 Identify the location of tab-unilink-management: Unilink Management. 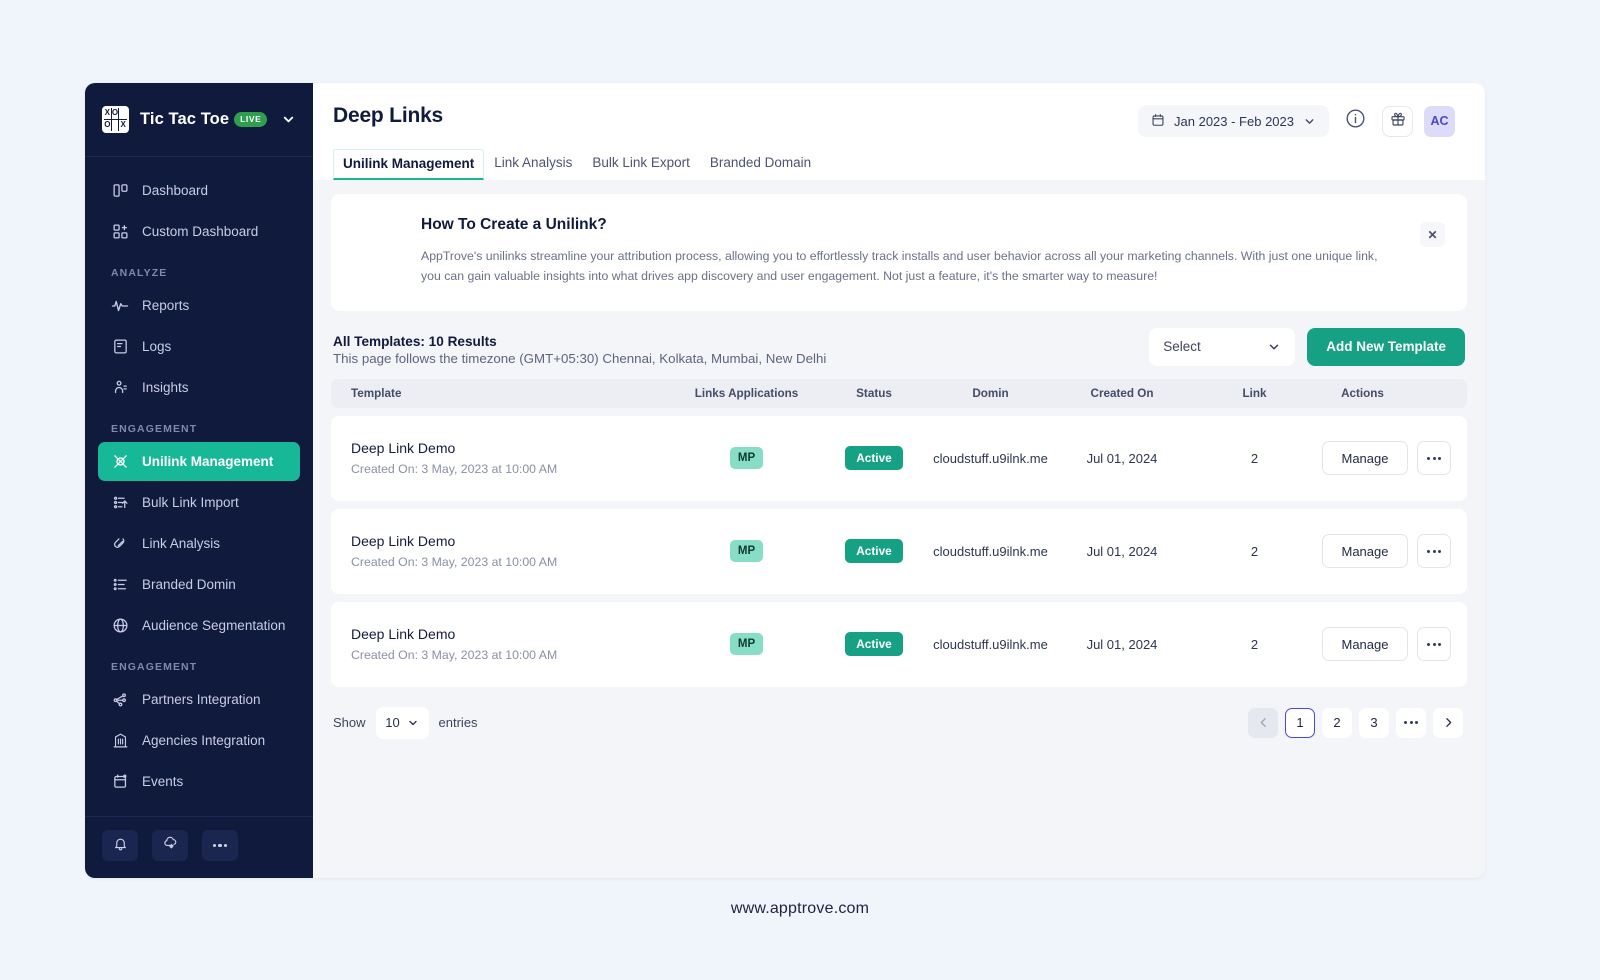
(409, 164).